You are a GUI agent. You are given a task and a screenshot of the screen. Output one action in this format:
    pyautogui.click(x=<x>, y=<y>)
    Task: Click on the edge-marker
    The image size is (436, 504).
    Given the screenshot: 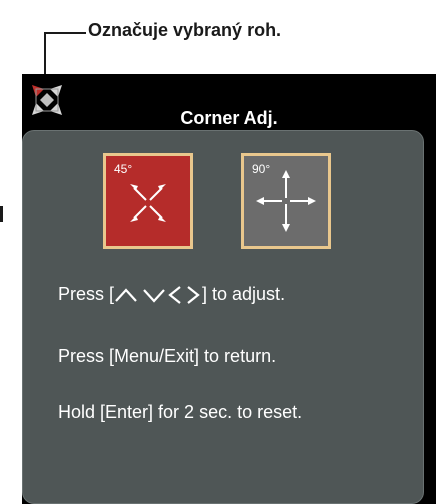 What is the action you would take?
    pyautogui.click(x=1, y=214)
    